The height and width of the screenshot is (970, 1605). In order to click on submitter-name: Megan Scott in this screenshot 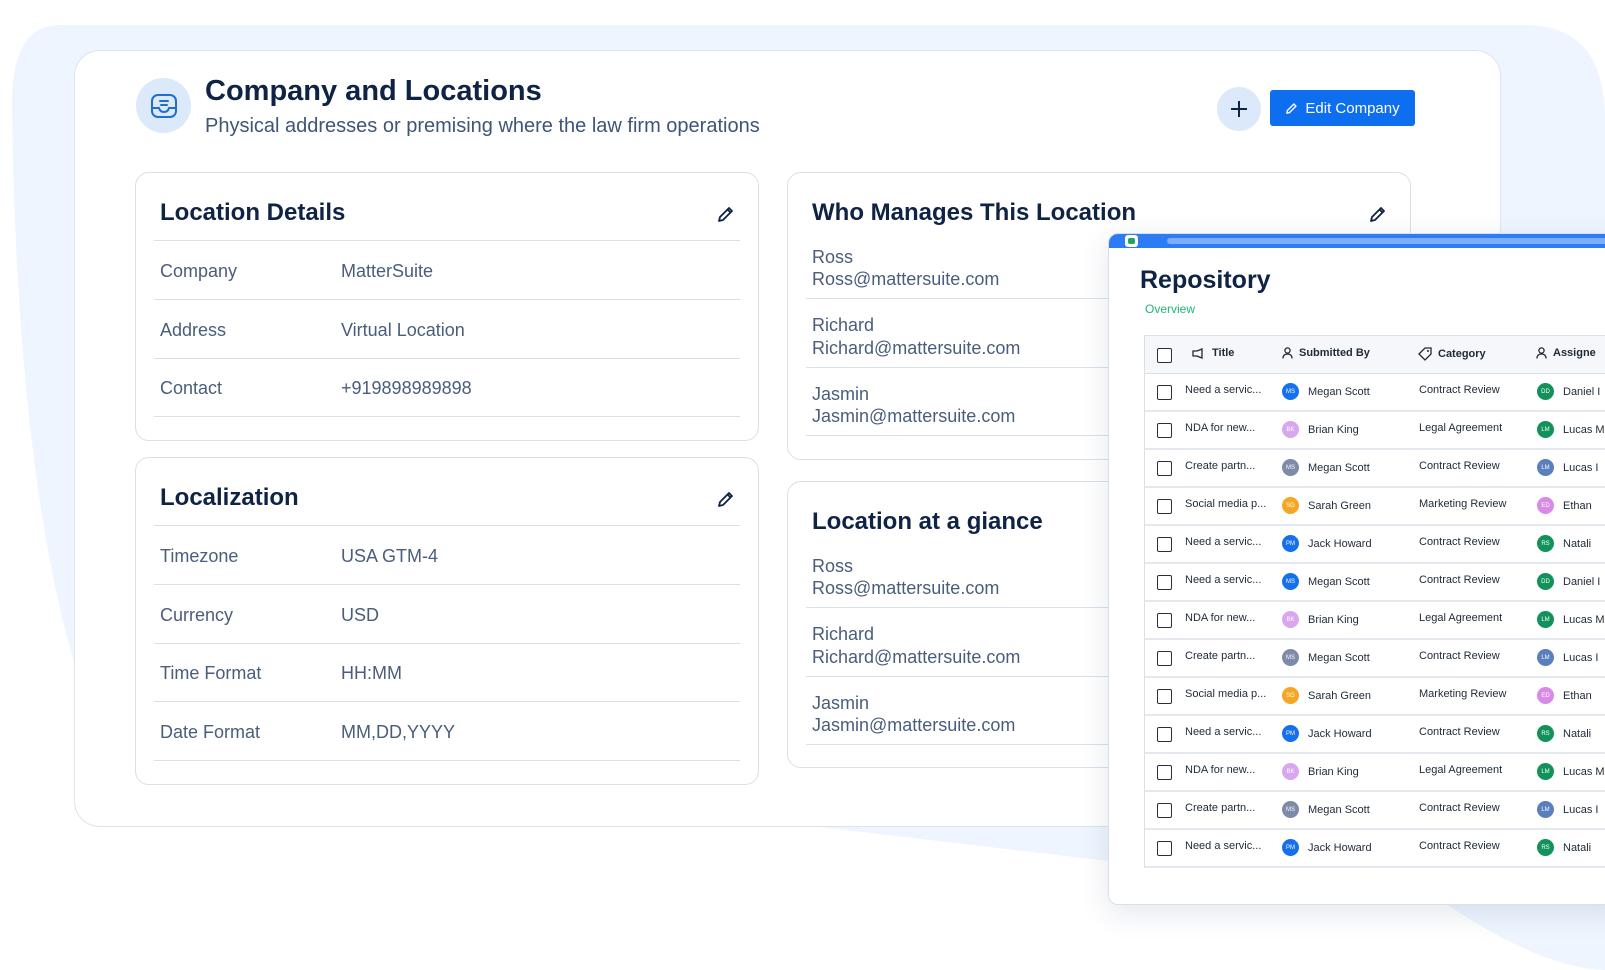, I will do `click(1339, 391)`.